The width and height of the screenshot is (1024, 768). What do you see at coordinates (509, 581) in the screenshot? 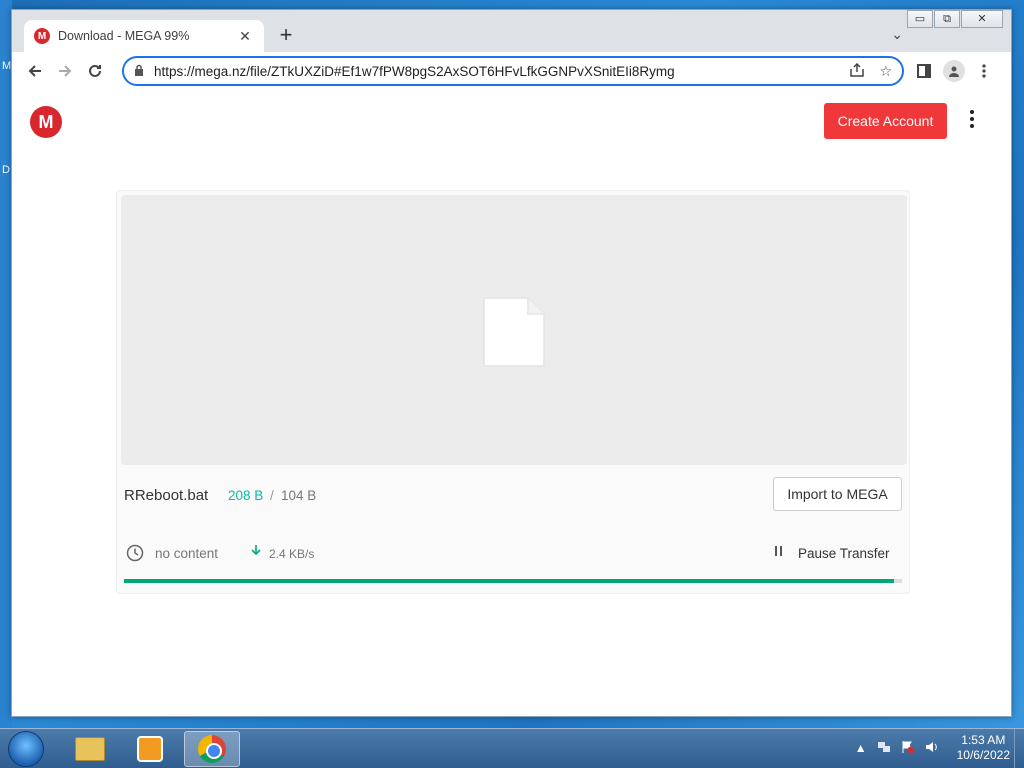
I see `download-progress-fill` at bounding box center [509, 581].